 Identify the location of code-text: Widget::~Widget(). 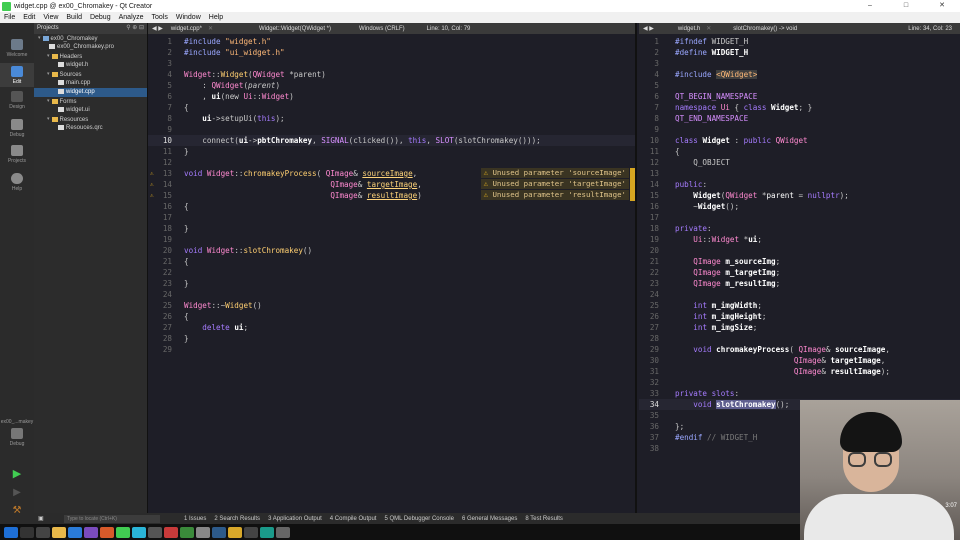
(223, 305).